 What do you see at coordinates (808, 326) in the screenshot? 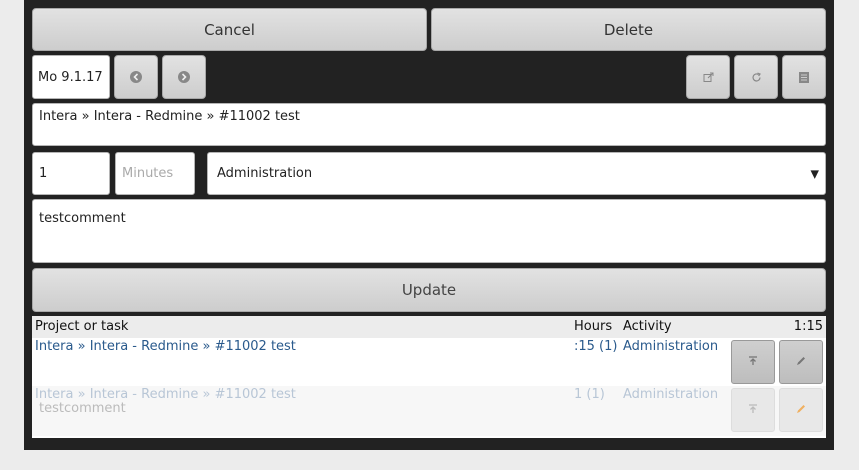
I see `header-total: 1:15` at bounding box center [808, 326].